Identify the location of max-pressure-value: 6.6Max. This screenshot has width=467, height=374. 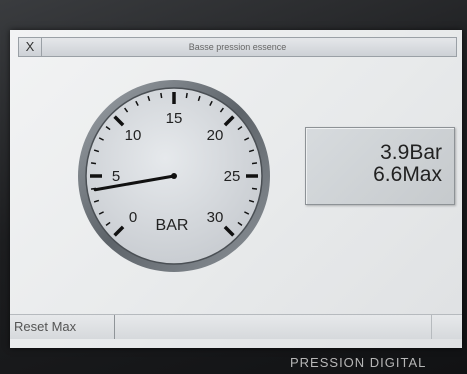
(407, 174).